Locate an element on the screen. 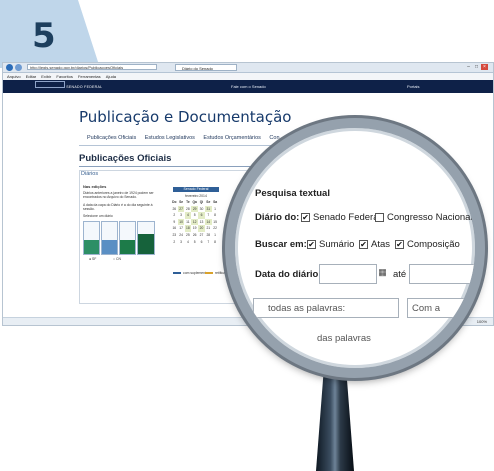 The image size is (494, 471). calendar-day: 30 is located at coordinates (201, 209).